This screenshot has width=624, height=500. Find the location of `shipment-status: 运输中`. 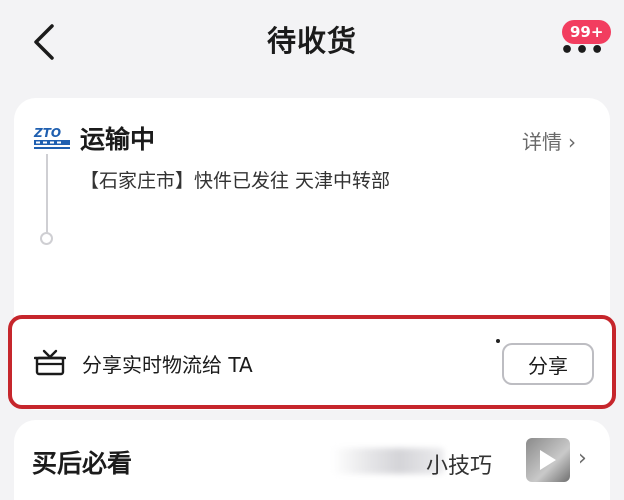

shipment-status: 运输中 is located at coordinates (118, 139).